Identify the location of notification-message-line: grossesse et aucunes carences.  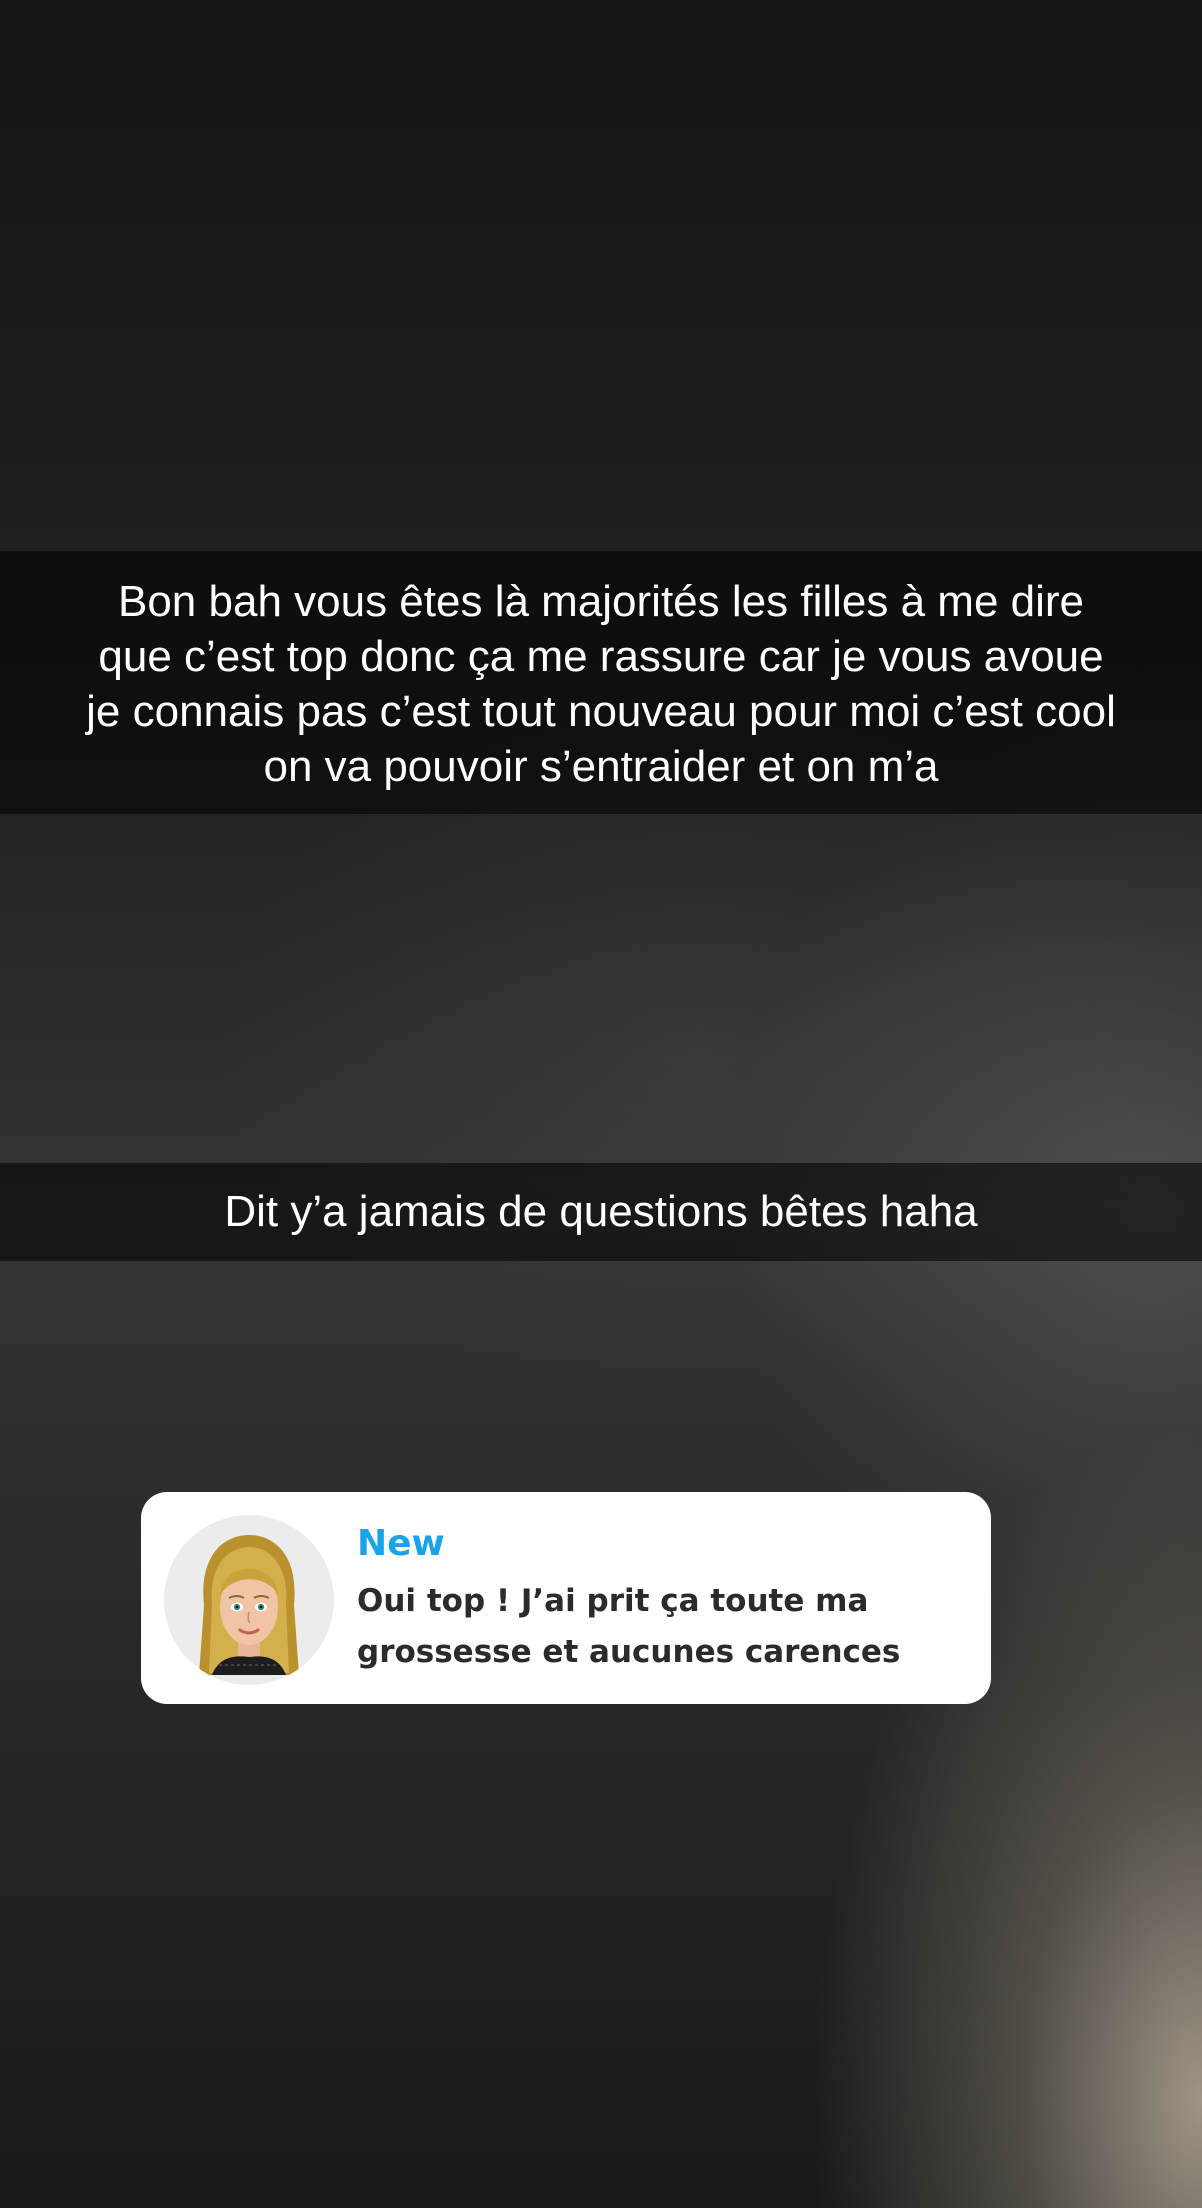
(629, 1652).